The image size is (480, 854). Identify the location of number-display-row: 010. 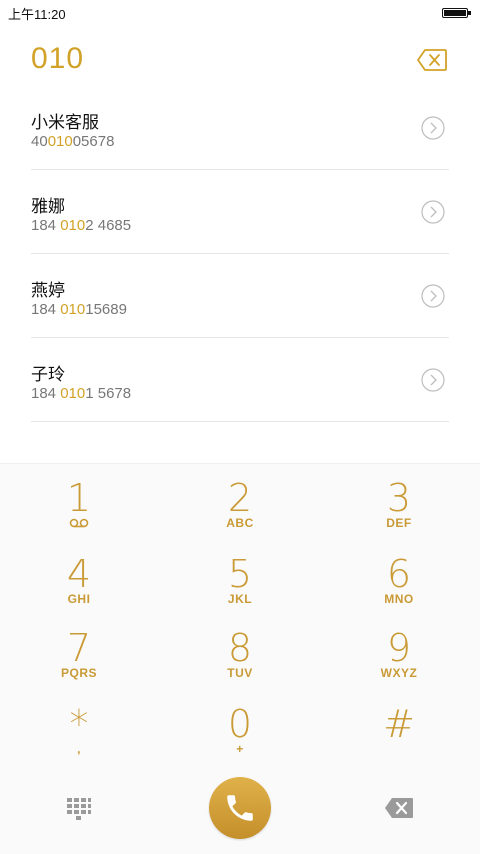
(240, 62).